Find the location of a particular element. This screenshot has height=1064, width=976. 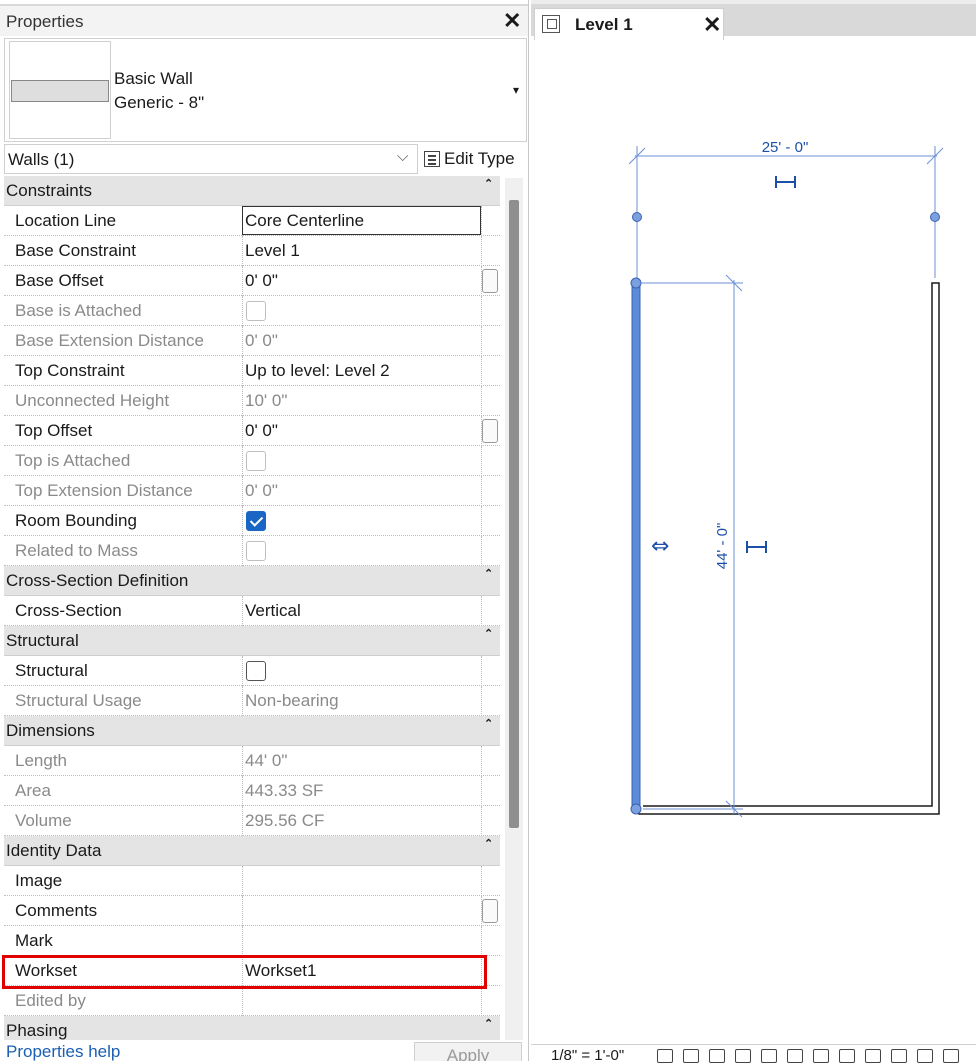

property-row-unconnected-height: Unconnected Height 10' 0" is located at coordinates (252, 401).